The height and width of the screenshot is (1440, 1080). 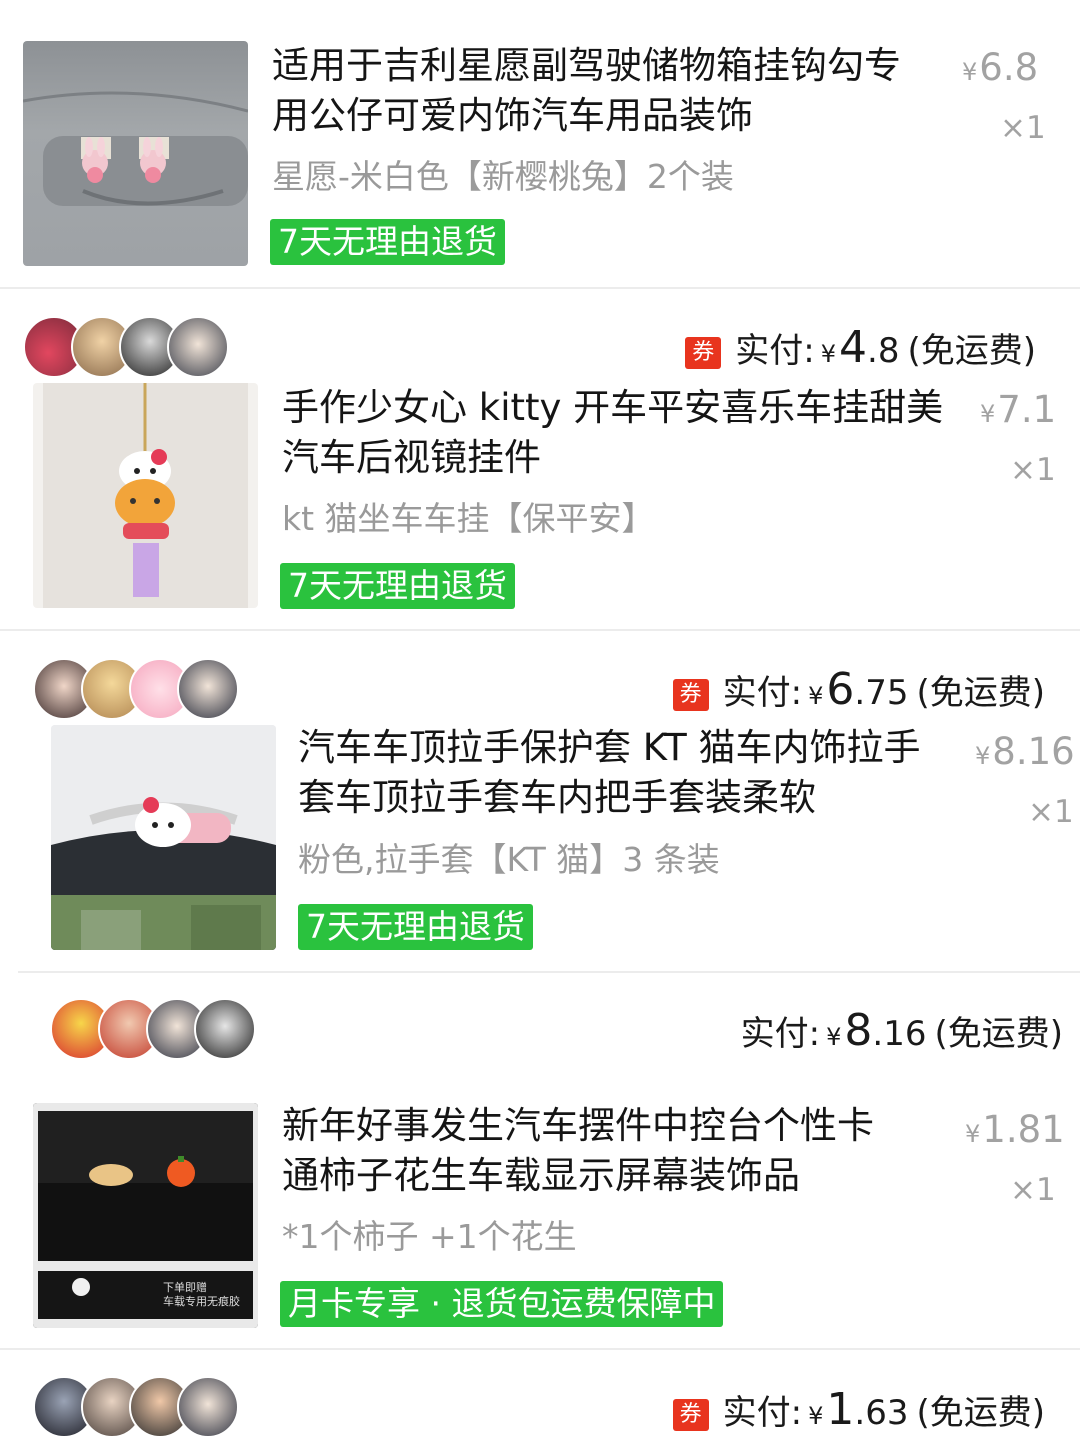 What do you see at coordinates (860, 347) in the screenshot?
I see `paid-amount: 券 实付: ¥ 4 .8 (免运费)` at bounding box center [860, 347].